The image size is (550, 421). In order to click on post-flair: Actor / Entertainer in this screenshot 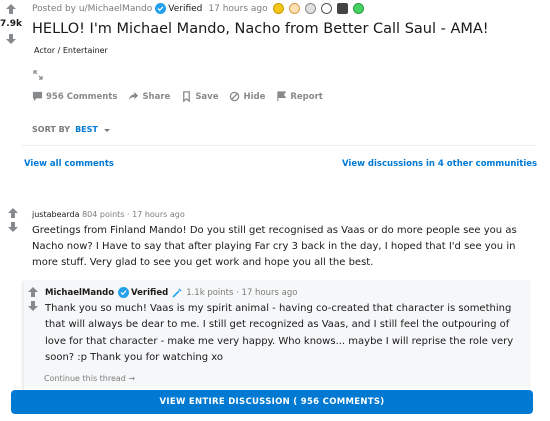, I will do `click(71, 50)`.